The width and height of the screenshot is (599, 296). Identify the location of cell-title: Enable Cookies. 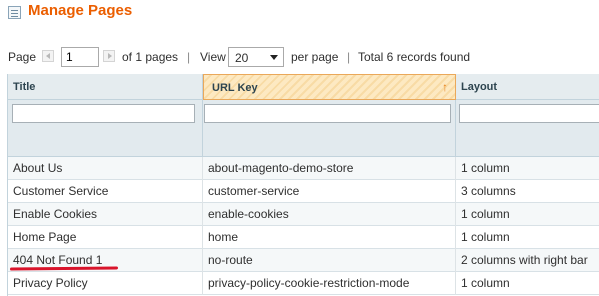
(105, 214).